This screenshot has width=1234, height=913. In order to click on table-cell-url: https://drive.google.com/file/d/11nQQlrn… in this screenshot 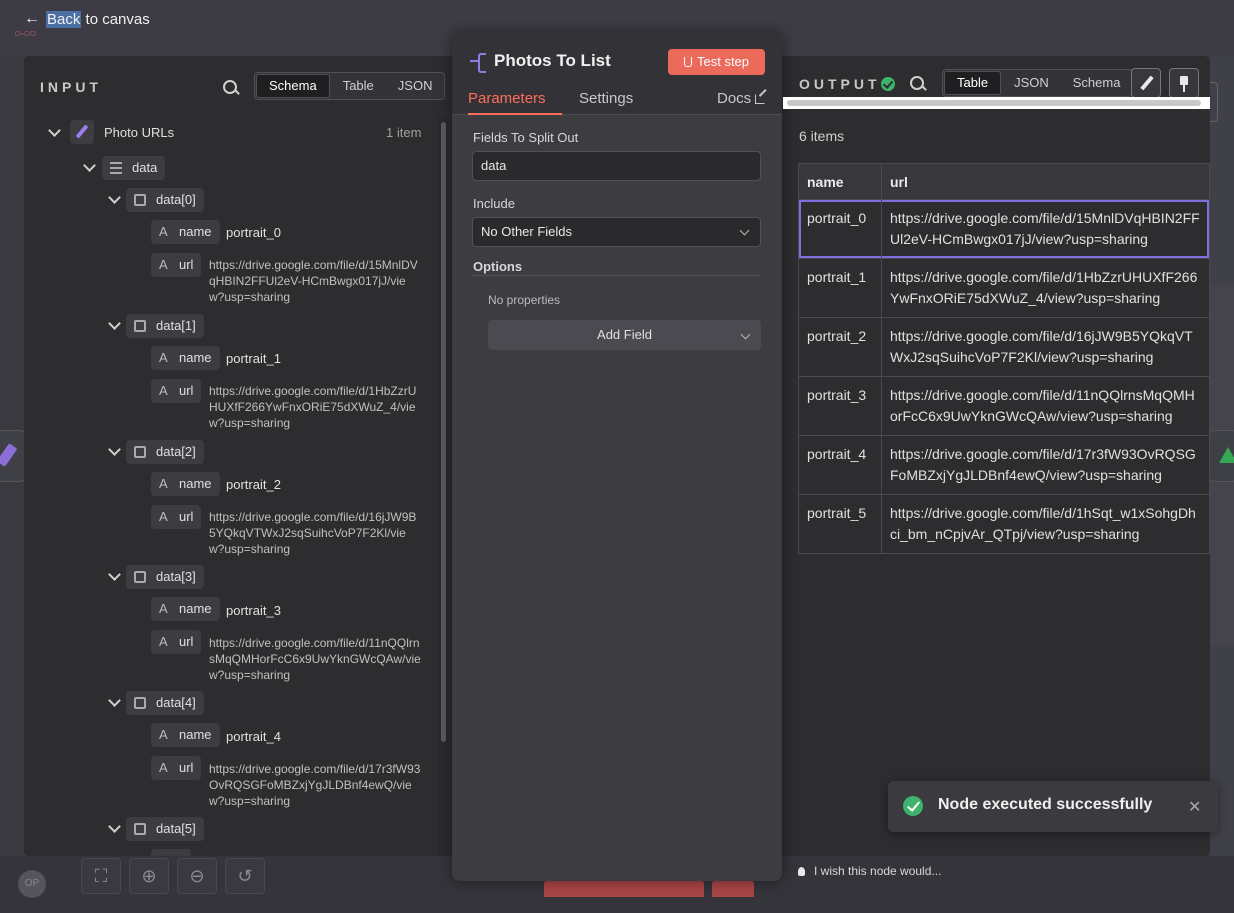, I will do `click(1045, 406)`.